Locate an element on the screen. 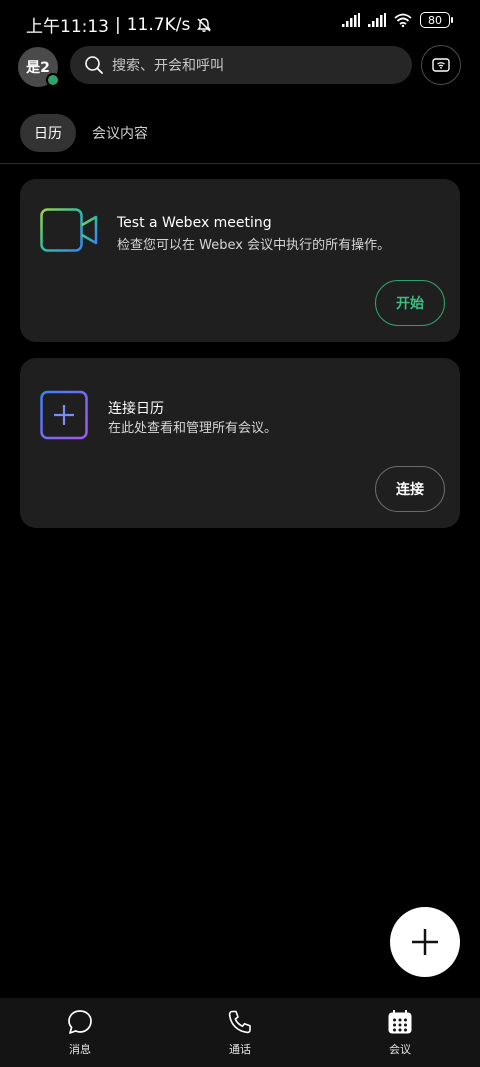 The image size is (480, 1067). nav-messages-label: 消息 is located at coordinates (80, 1049).